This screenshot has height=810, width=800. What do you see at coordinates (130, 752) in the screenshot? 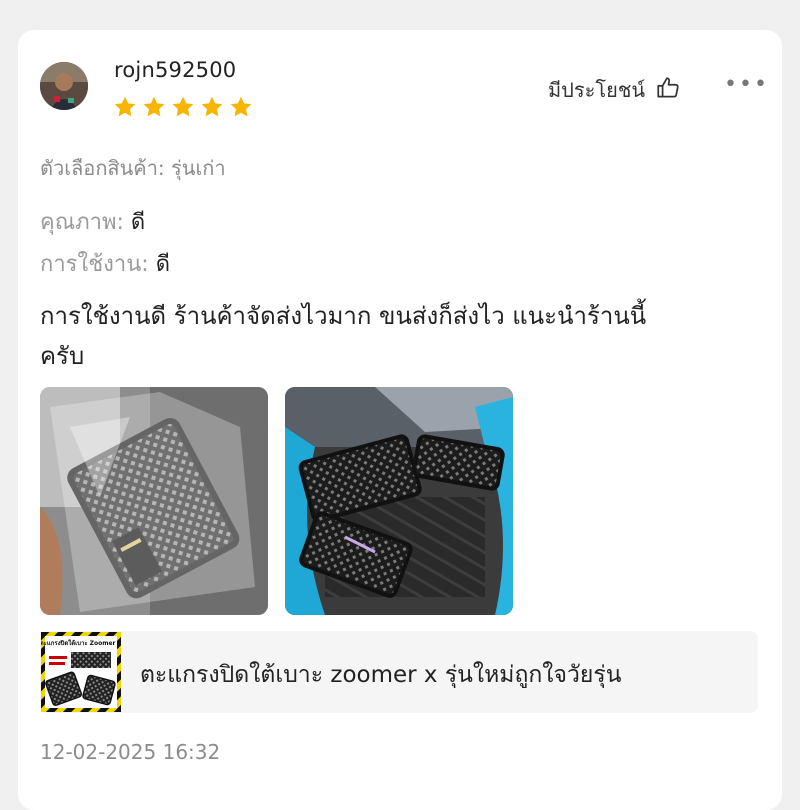
I see `review-timestamp: 12-02-2025 16:32` at bounding box center [130, 752].